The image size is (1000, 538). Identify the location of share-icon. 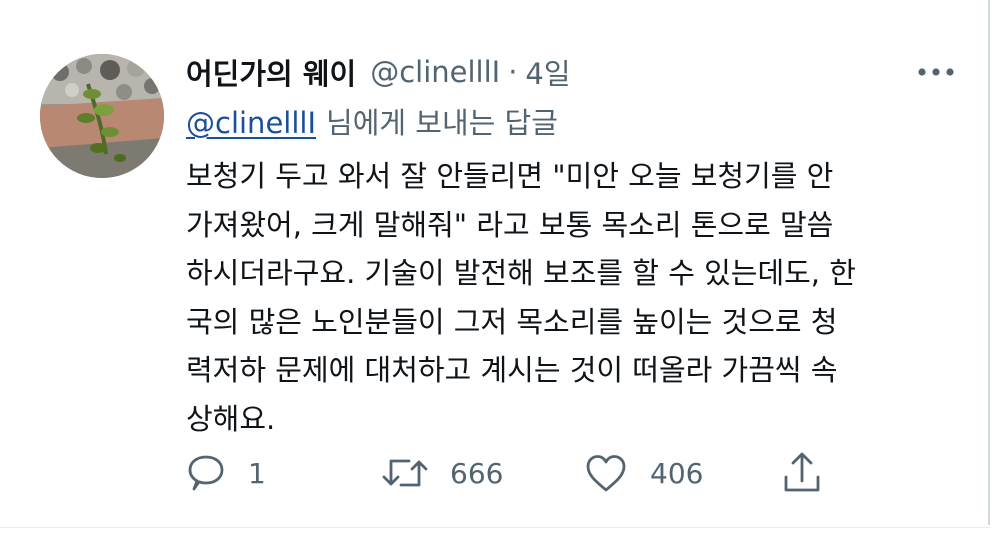
(802, 472).